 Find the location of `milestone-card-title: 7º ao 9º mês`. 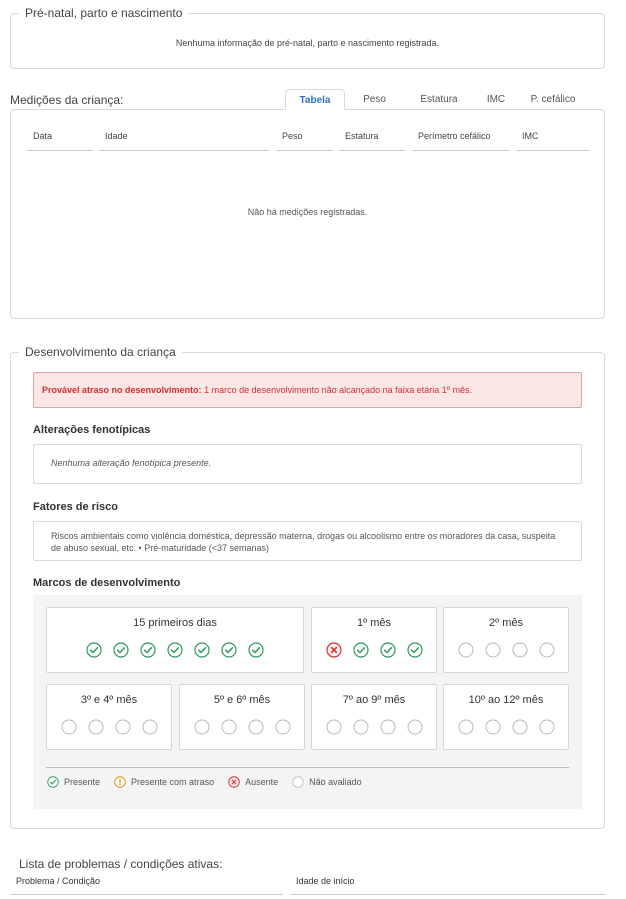

milestone-card-title: 7º ao 9º mês is located at coordinates (374, 700).